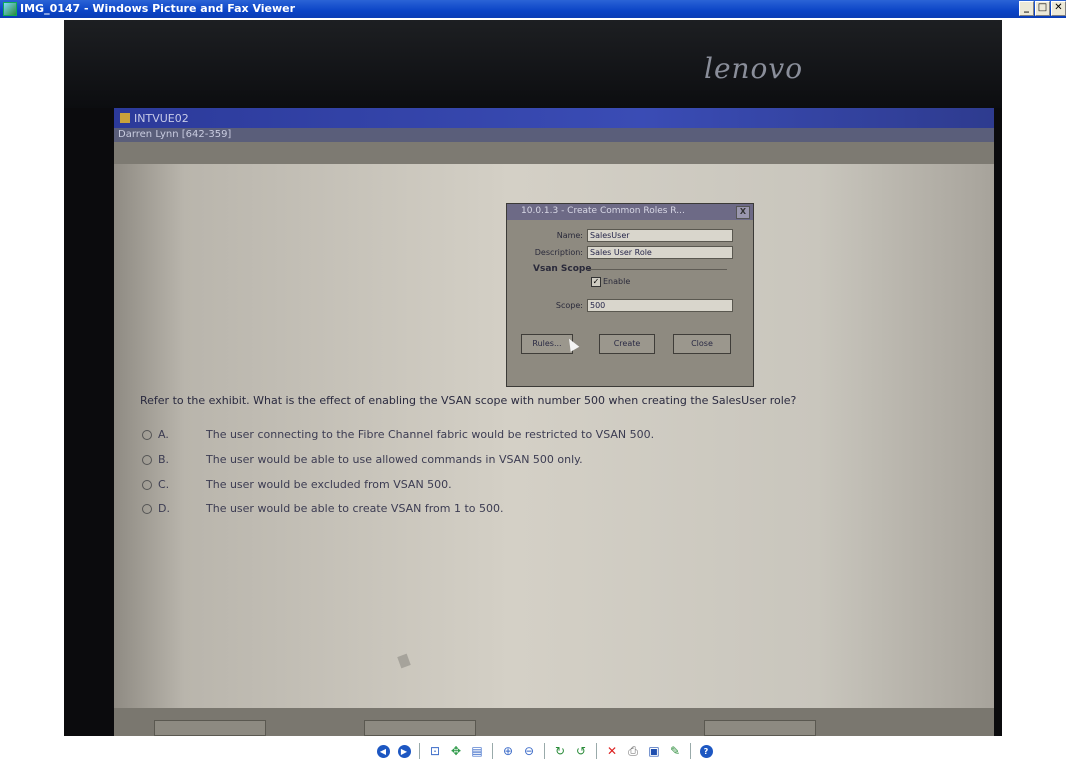 The width and height of the screenshot is (1066, 767). What do you see at coordinates (562, 269) in the screenshot?
I see `vsan-scope-group-label: Vsan Scope` at bounding box center [562, 269].